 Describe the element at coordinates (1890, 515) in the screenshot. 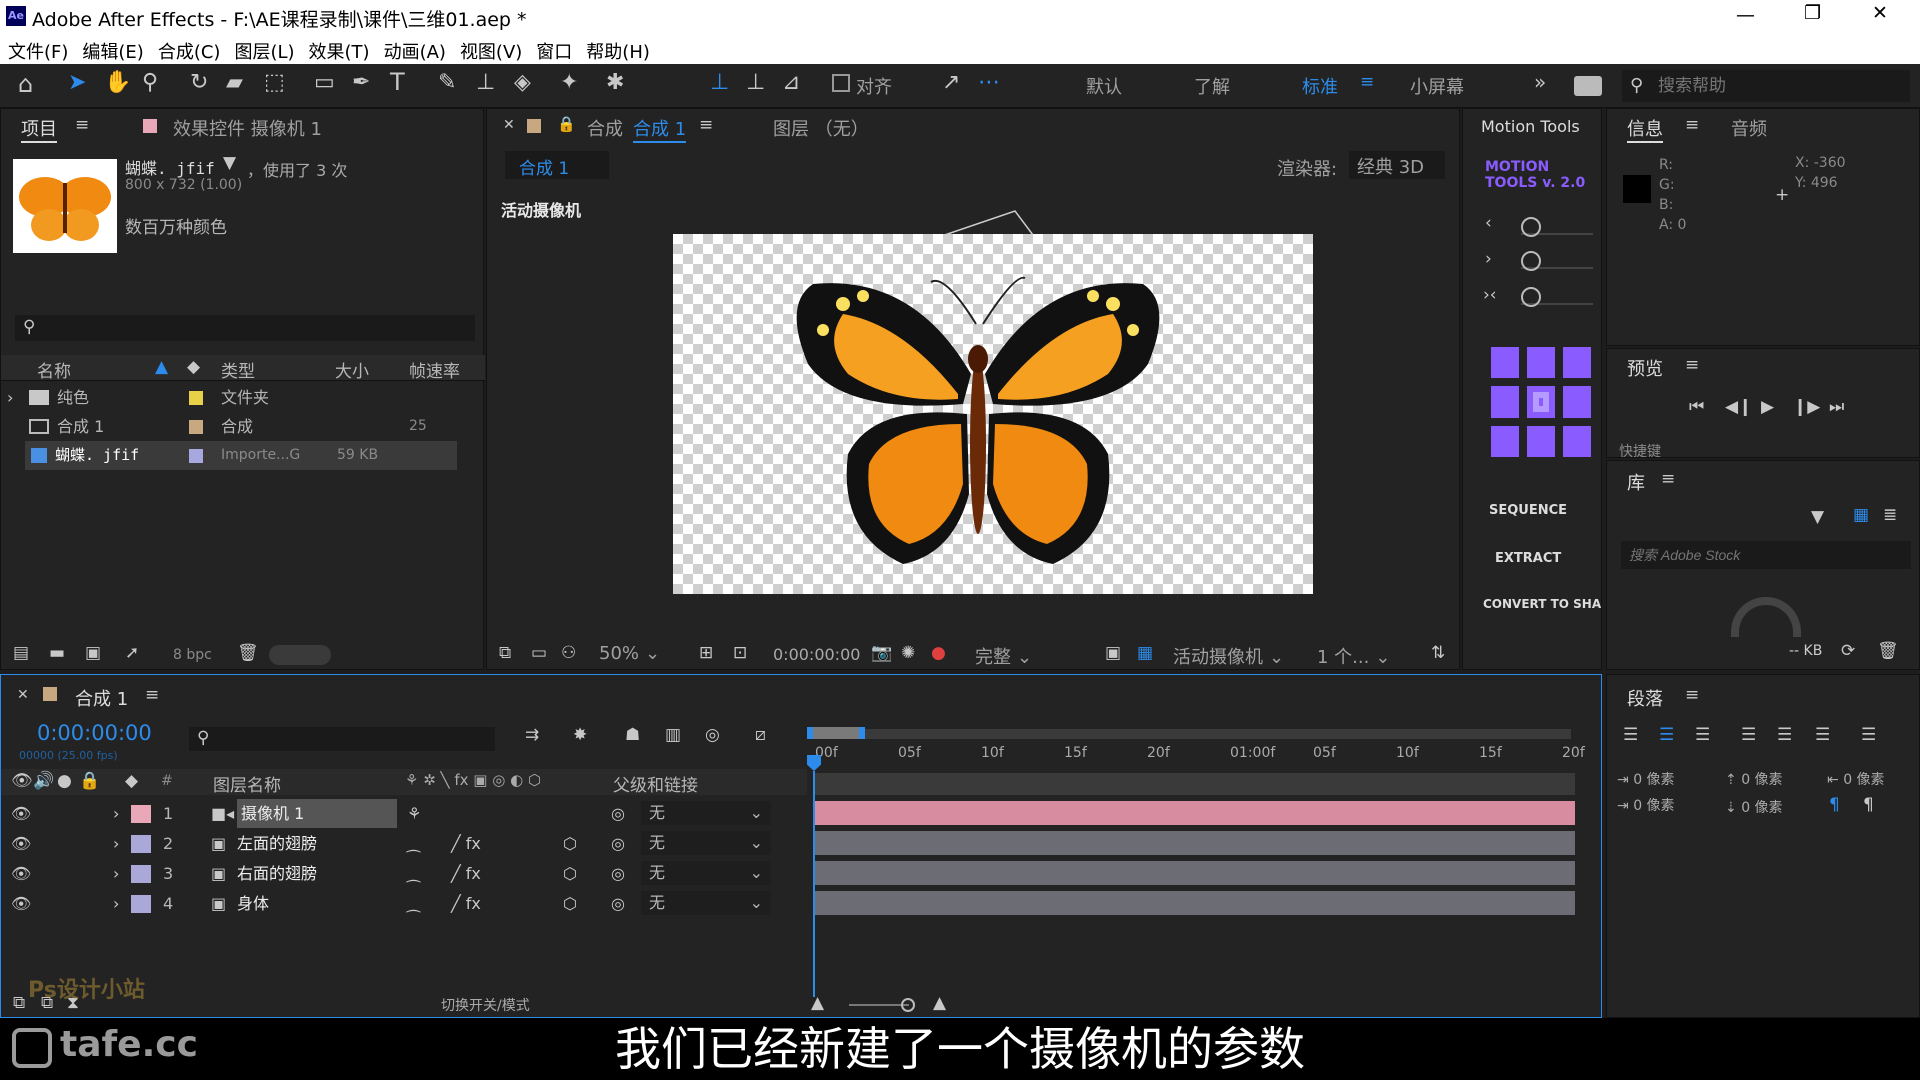

I see `list-view-icon: ≣` at that location.